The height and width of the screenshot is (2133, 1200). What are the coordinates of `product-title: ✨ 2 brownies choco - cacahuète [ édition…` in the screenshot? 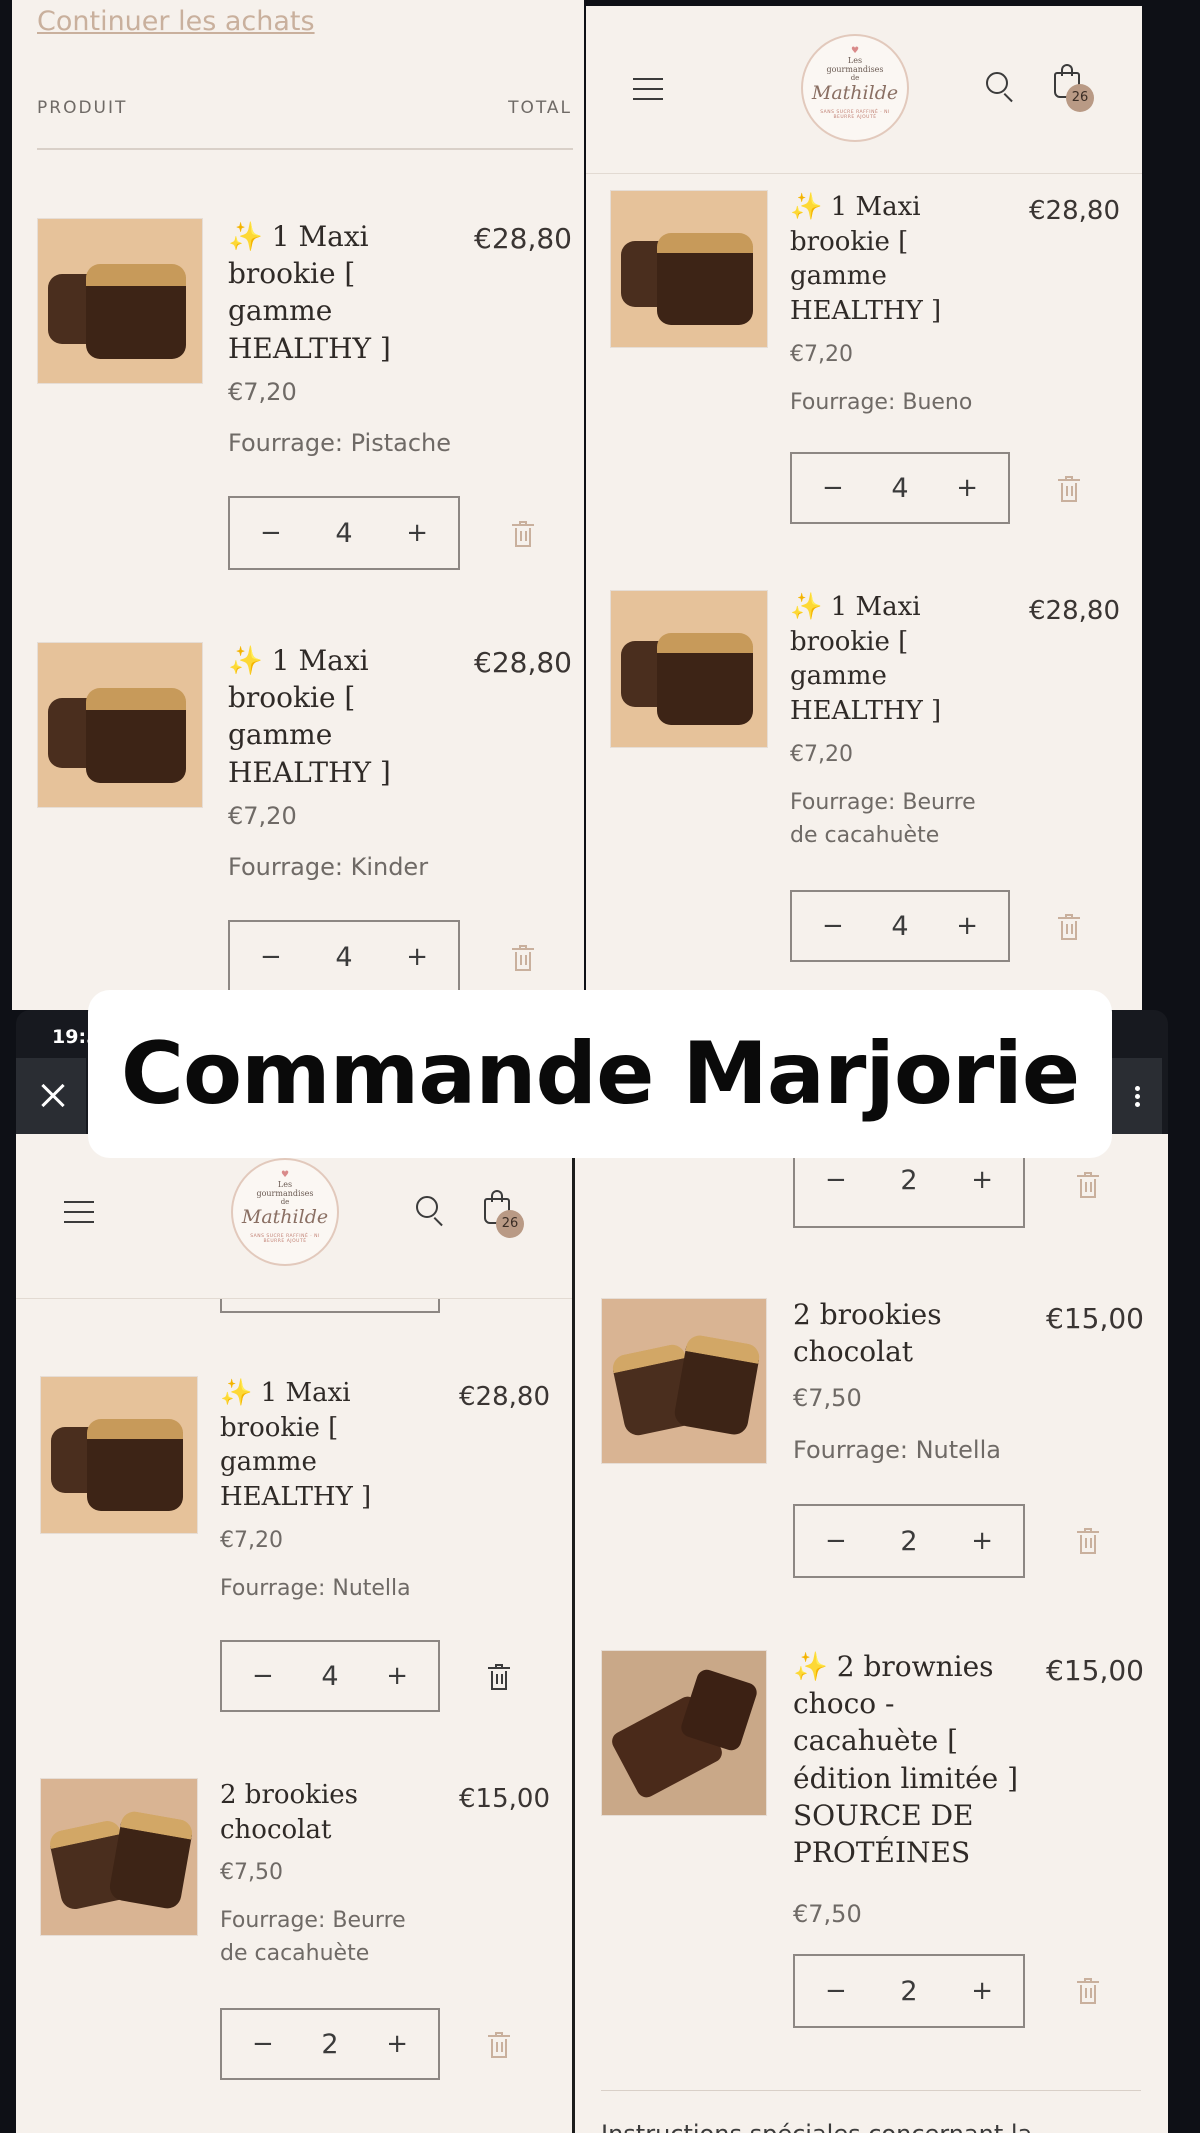 It's located at (905, 1759).